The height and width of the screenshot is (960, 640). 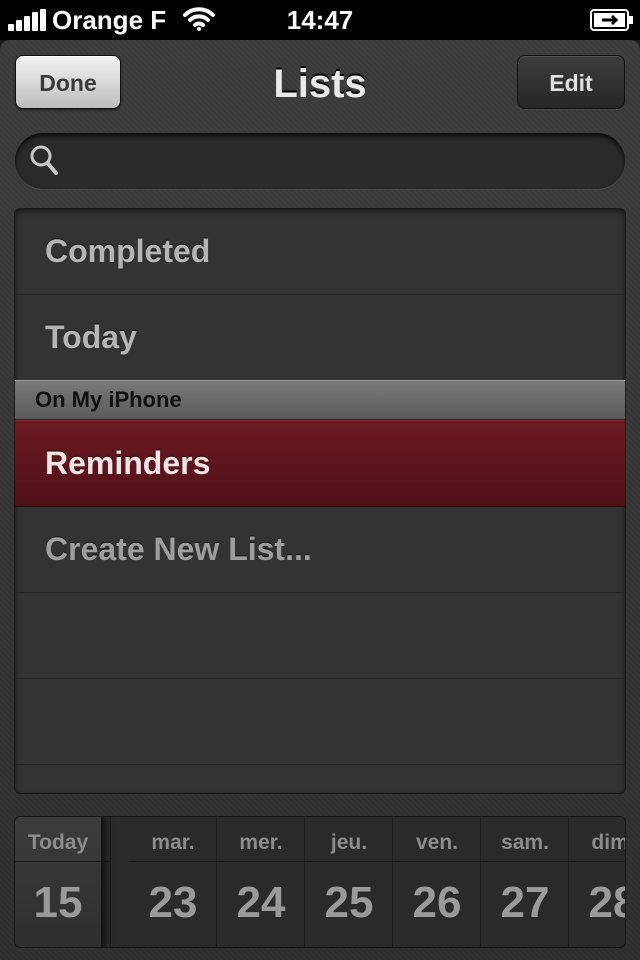 What do you see at coordinates (173, 842) in the screenshot?
I see `day-weekday: mar.` at bounding box center [173, 842].